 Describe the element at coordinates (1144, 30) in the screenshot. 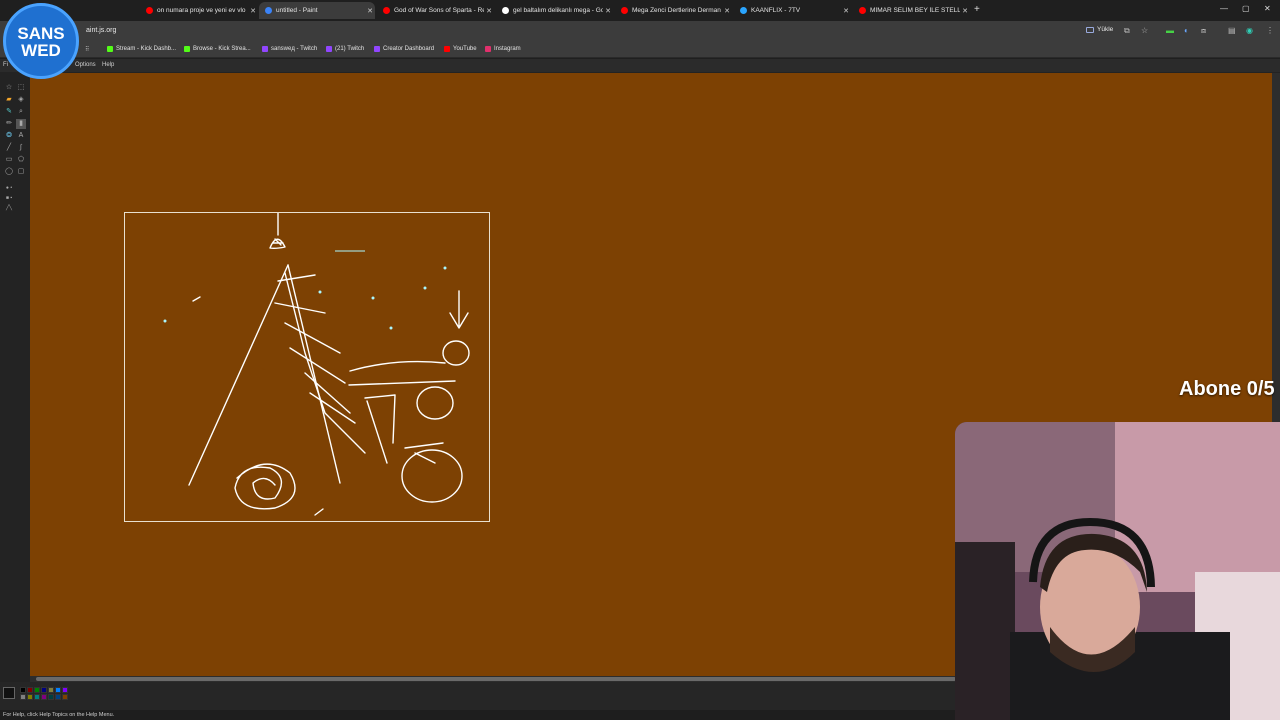

I see `star-icon: ☆` at that location.